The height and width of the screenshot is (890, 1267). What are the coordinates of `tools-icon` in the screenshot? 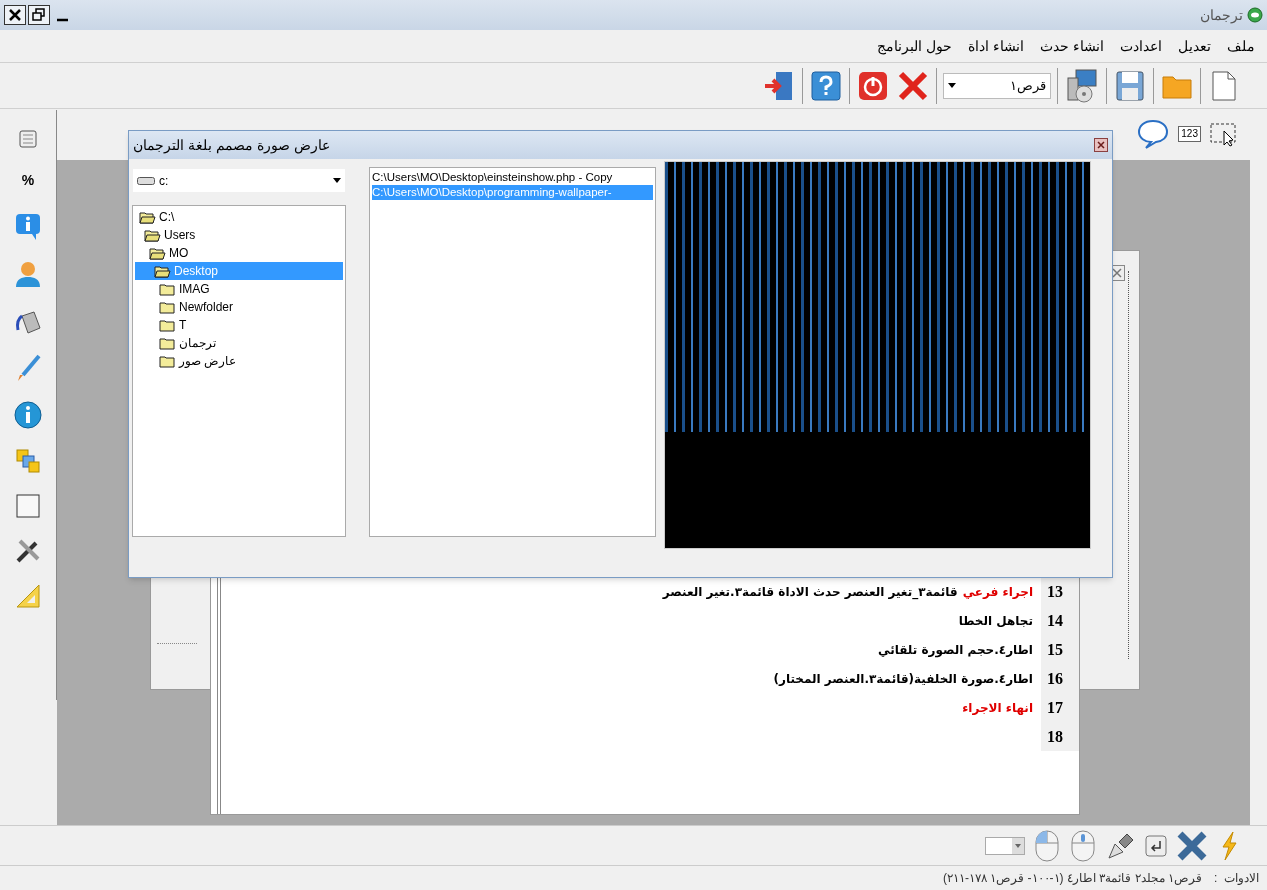 It's located at (28, 551).